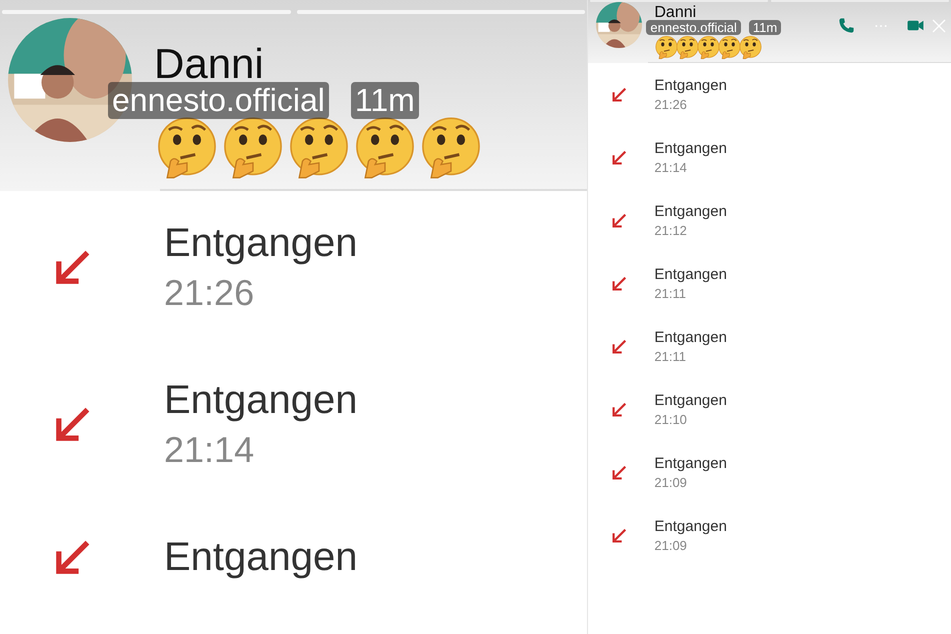 The width and height of the screenshot is (951, 634). Describe the element at coordinates (846, 25) in the screenshot. I see `phone-icon` at that location.